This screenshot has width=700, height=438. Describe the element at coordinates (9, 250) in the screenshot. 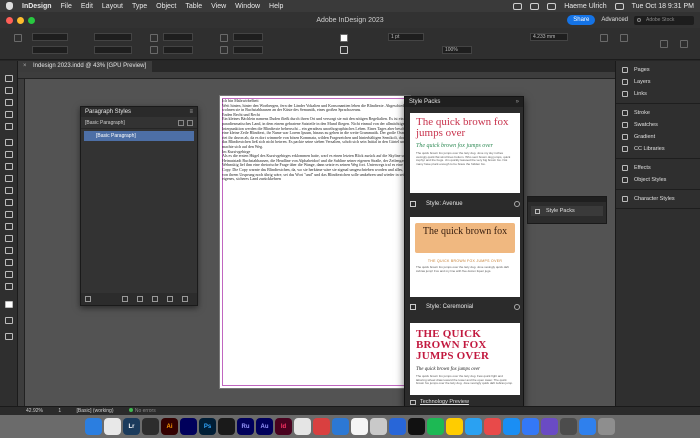

I see `note-tool-icon` at that location.